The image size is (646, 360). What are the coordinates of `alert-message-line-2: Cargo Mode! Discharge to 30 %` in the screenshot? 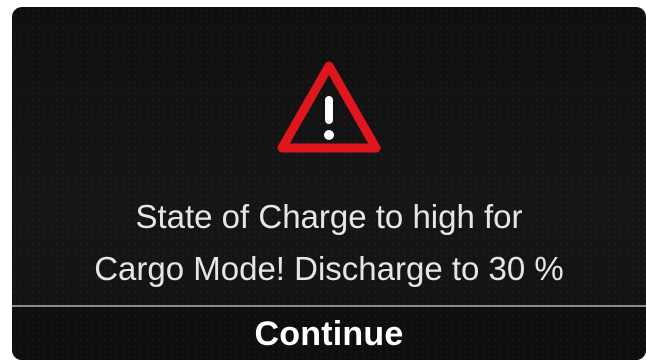 It's located at (329, 268).